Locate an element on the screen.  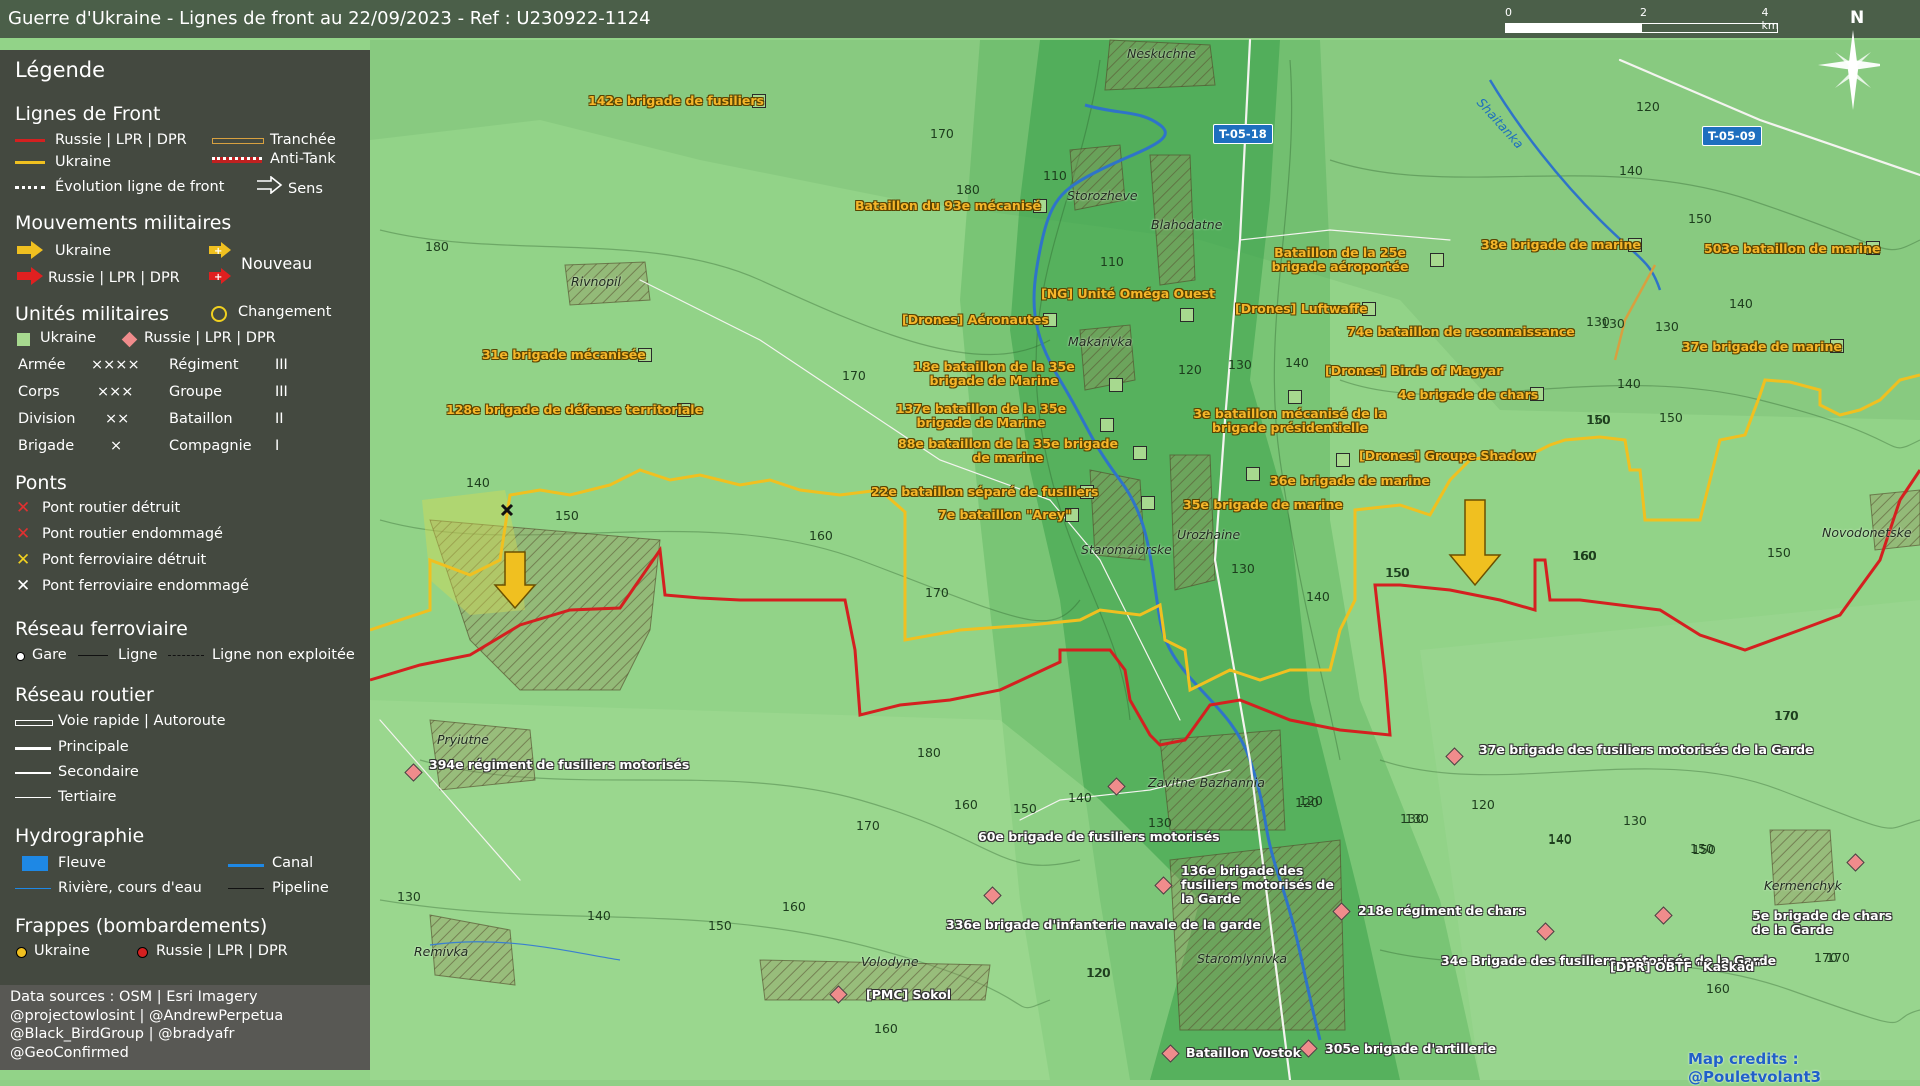
place-label: Urozhaine is located at coordinates (1209, 534).